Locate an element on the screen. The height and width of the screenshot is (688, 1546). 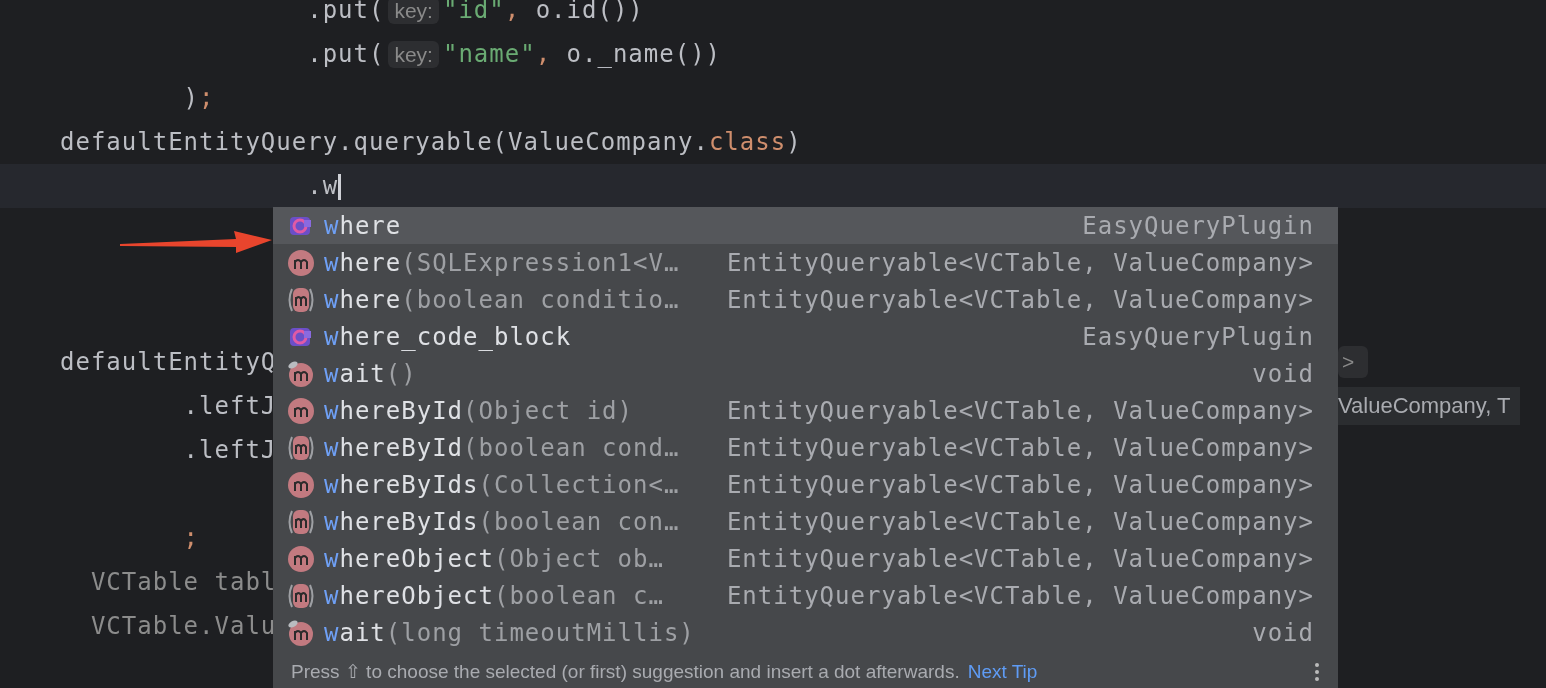
completion-item: where(boolean conditio… EntityQueryable<VCTable, ValueCompany> is located at coordinates (805, 299).